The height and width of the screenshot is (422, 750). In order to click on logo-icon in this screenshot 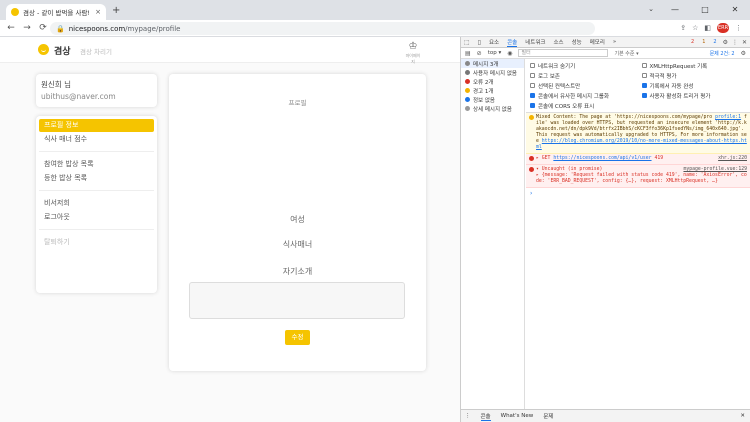, I will do `click(43, 49)`.